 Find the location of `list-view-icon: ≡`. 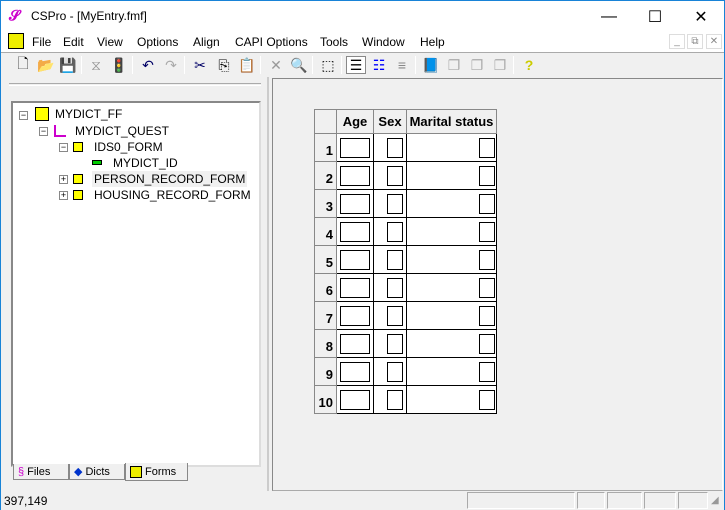

list-view-icon: ≡ is located at coordinates (402, 65).